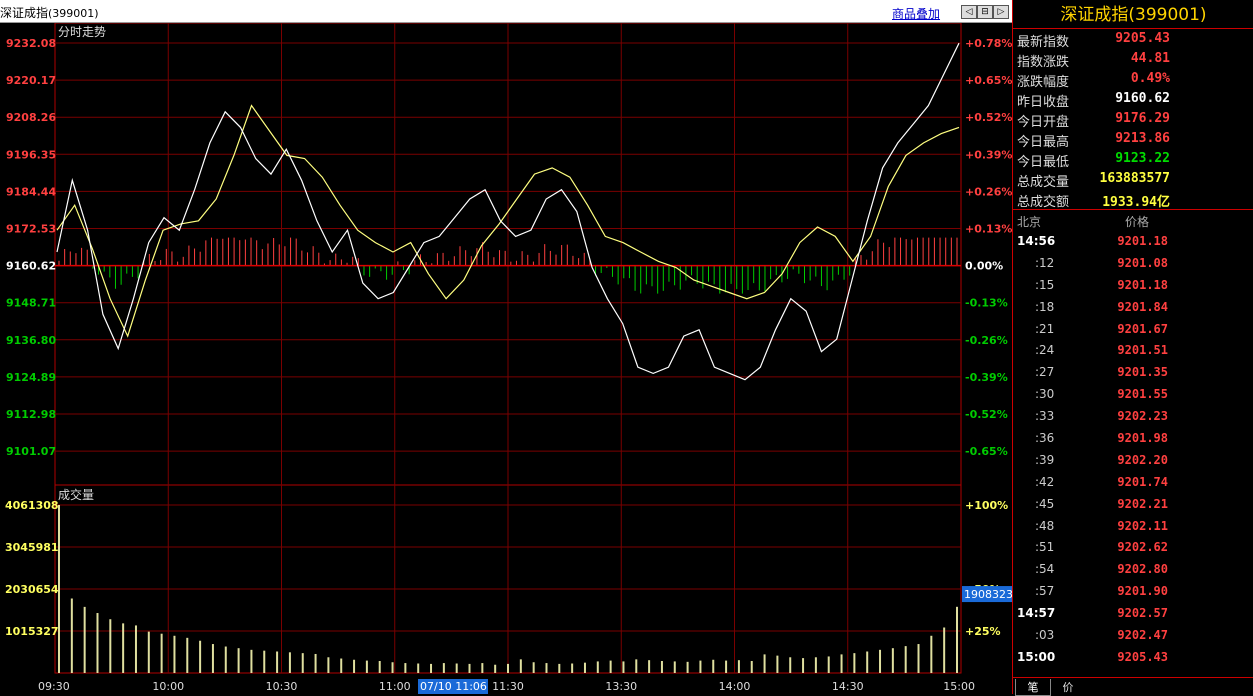 The image size is (1253, 696). I want to click on tick-time: :57, so click(1045, 591).